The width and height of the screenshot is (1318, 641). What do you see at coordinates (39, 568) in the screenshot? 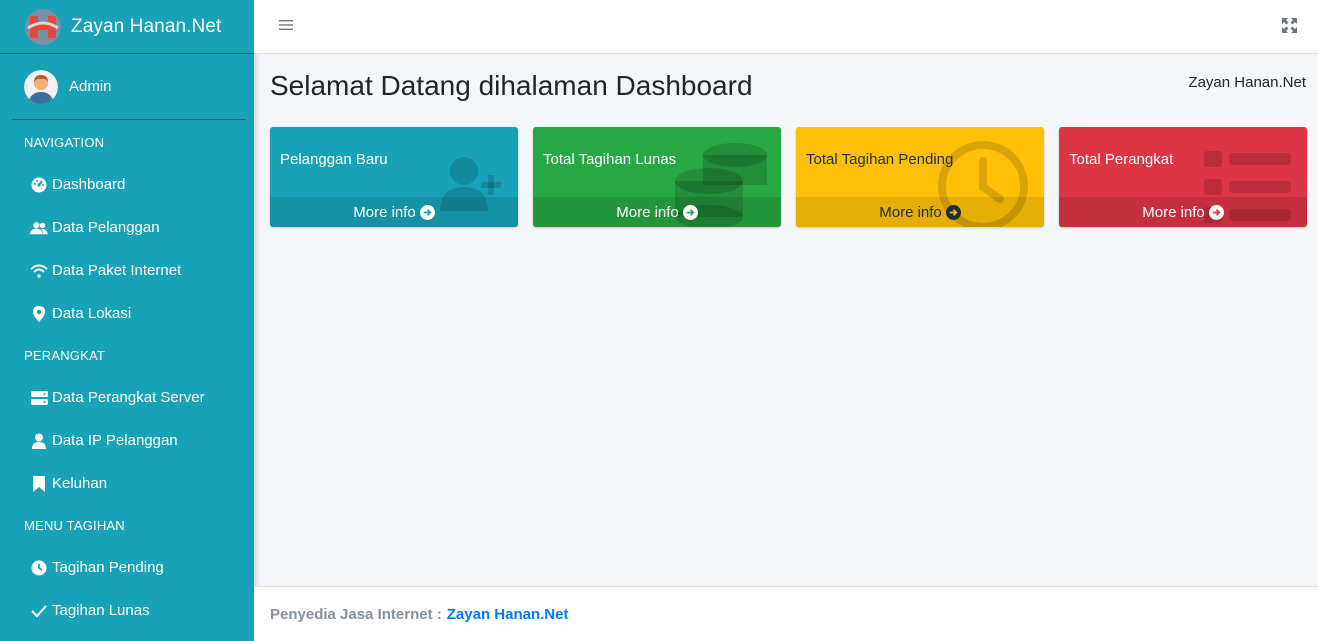
I see `clock-icon` at bounding box center [39, 568].